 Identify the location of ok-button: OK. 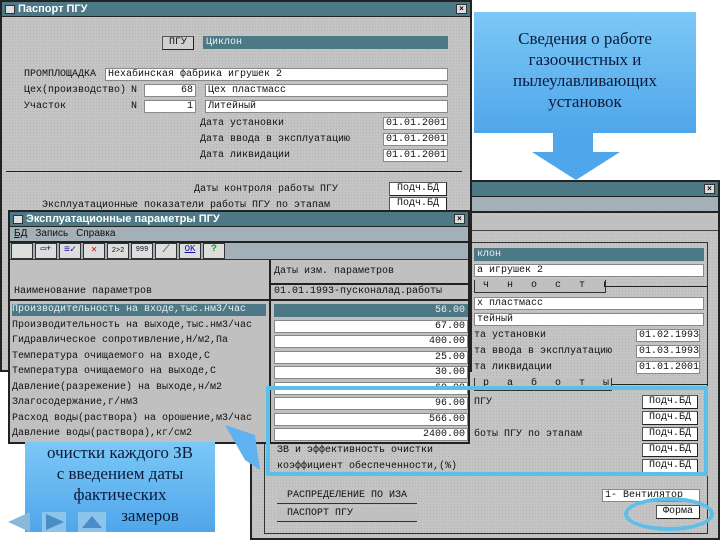
(190, 251).